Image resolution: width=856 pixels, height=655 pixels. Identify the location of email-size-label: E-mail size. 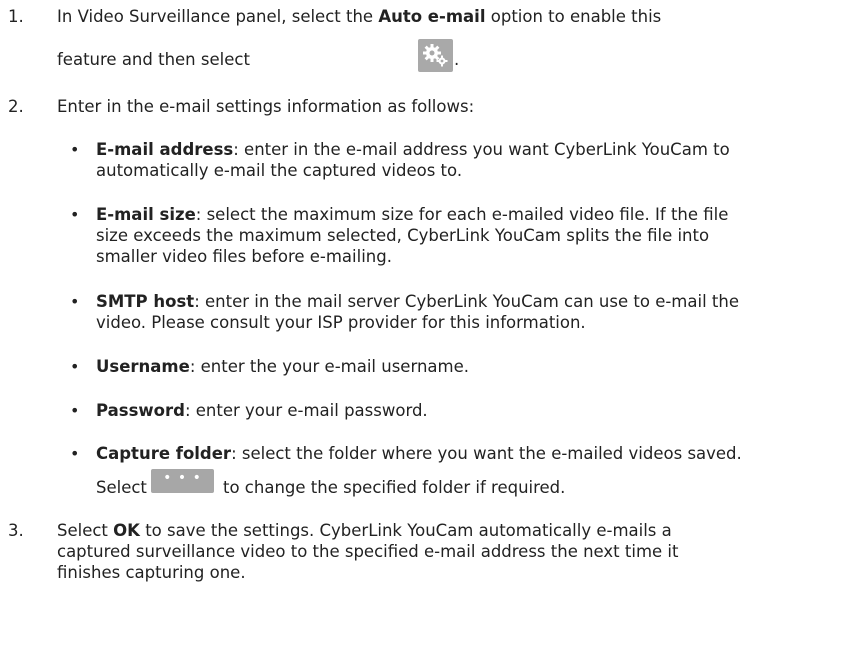
(146, 214).